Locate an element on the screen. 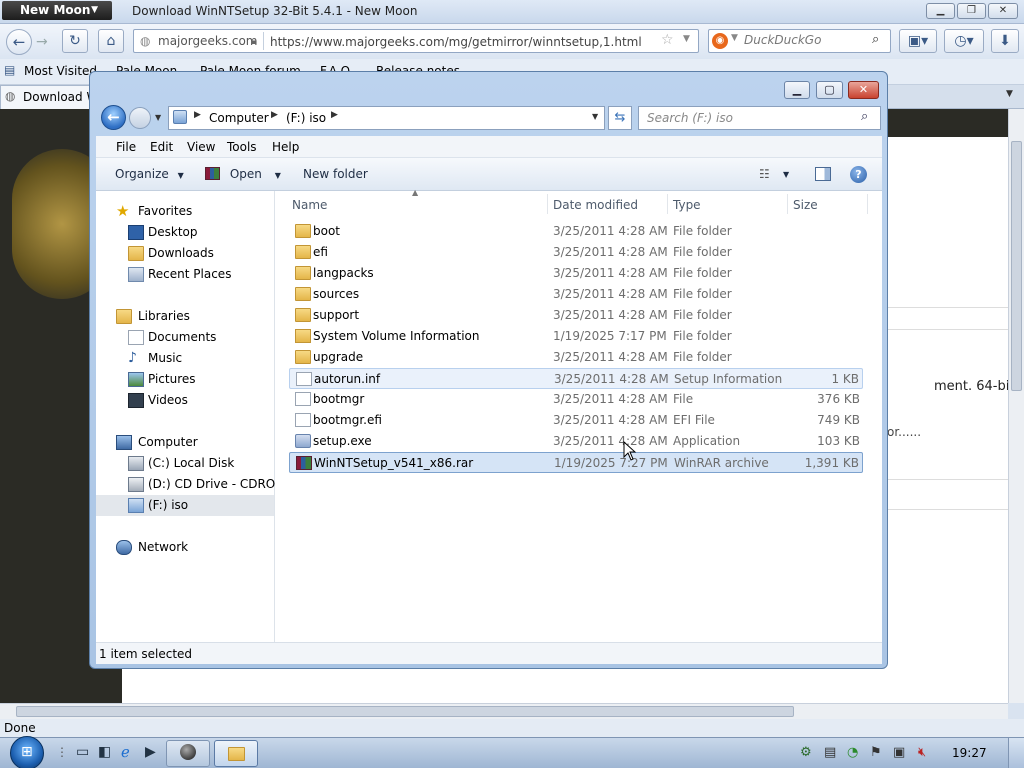 The width and height of the screenshot is (1024, 768). explorer-search-input: Search (F:) iso ⌕ is located at coordinates (759, 118).